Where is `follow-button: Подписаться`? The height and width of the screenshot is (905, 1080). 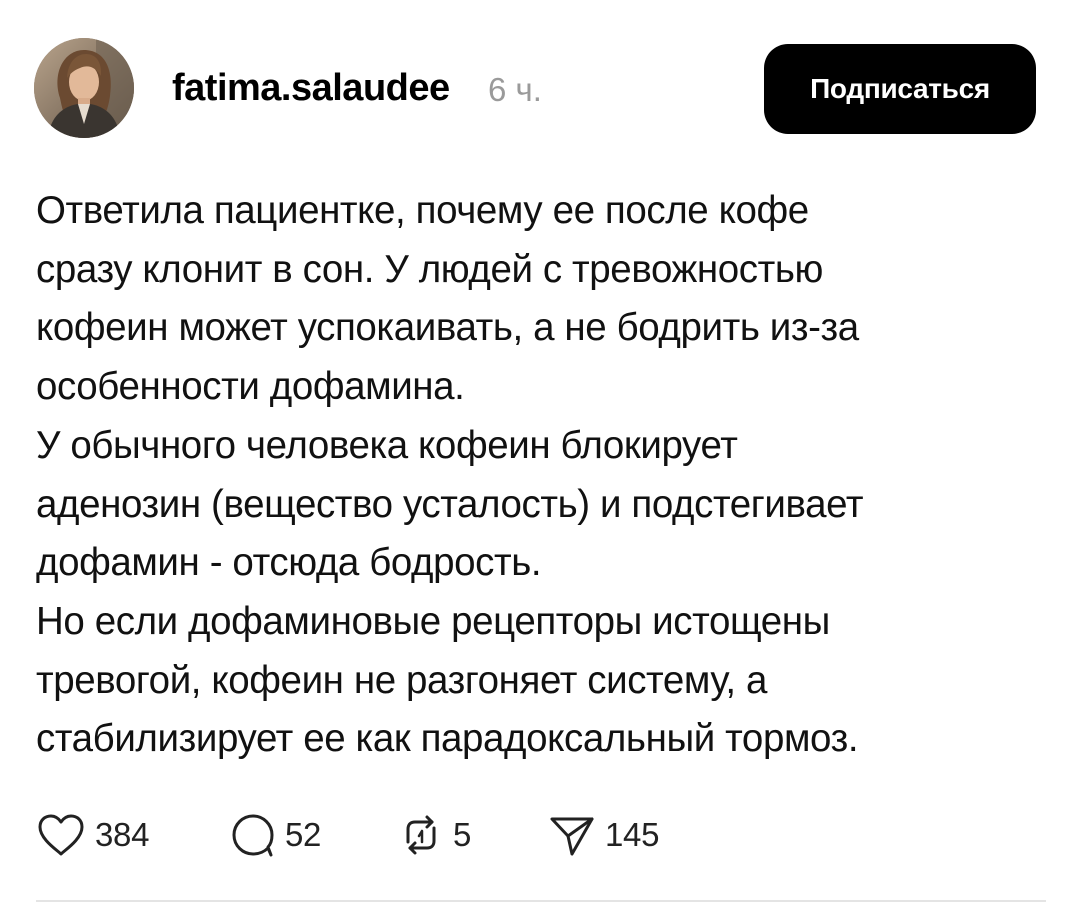
follow-button: Подписаться is located at coordinates (900, 89).